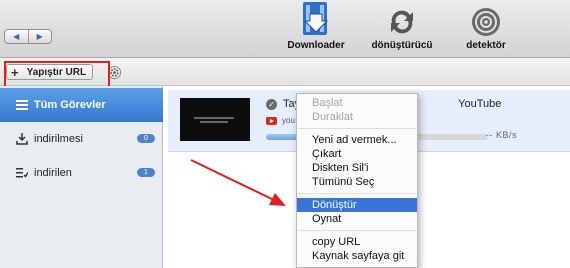 Image resolution: width=570 pixels, height=268 pixels. Describe the element at coordinates (316, 18) in the screenshot. I see `downloader-icon` at that location.